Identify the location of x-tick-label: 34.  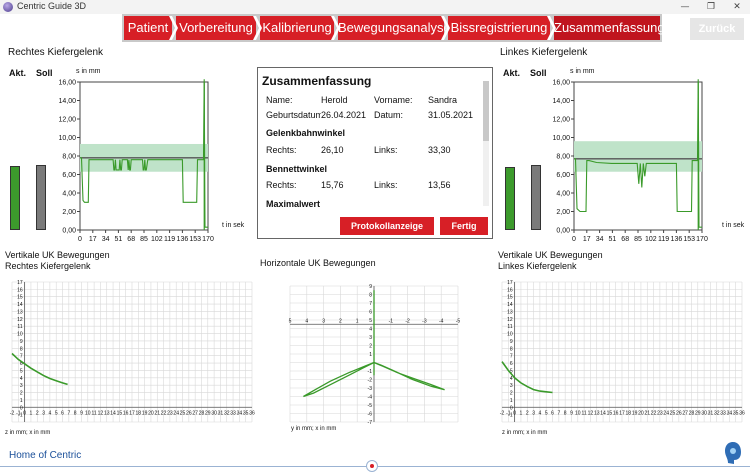
(106, 239).